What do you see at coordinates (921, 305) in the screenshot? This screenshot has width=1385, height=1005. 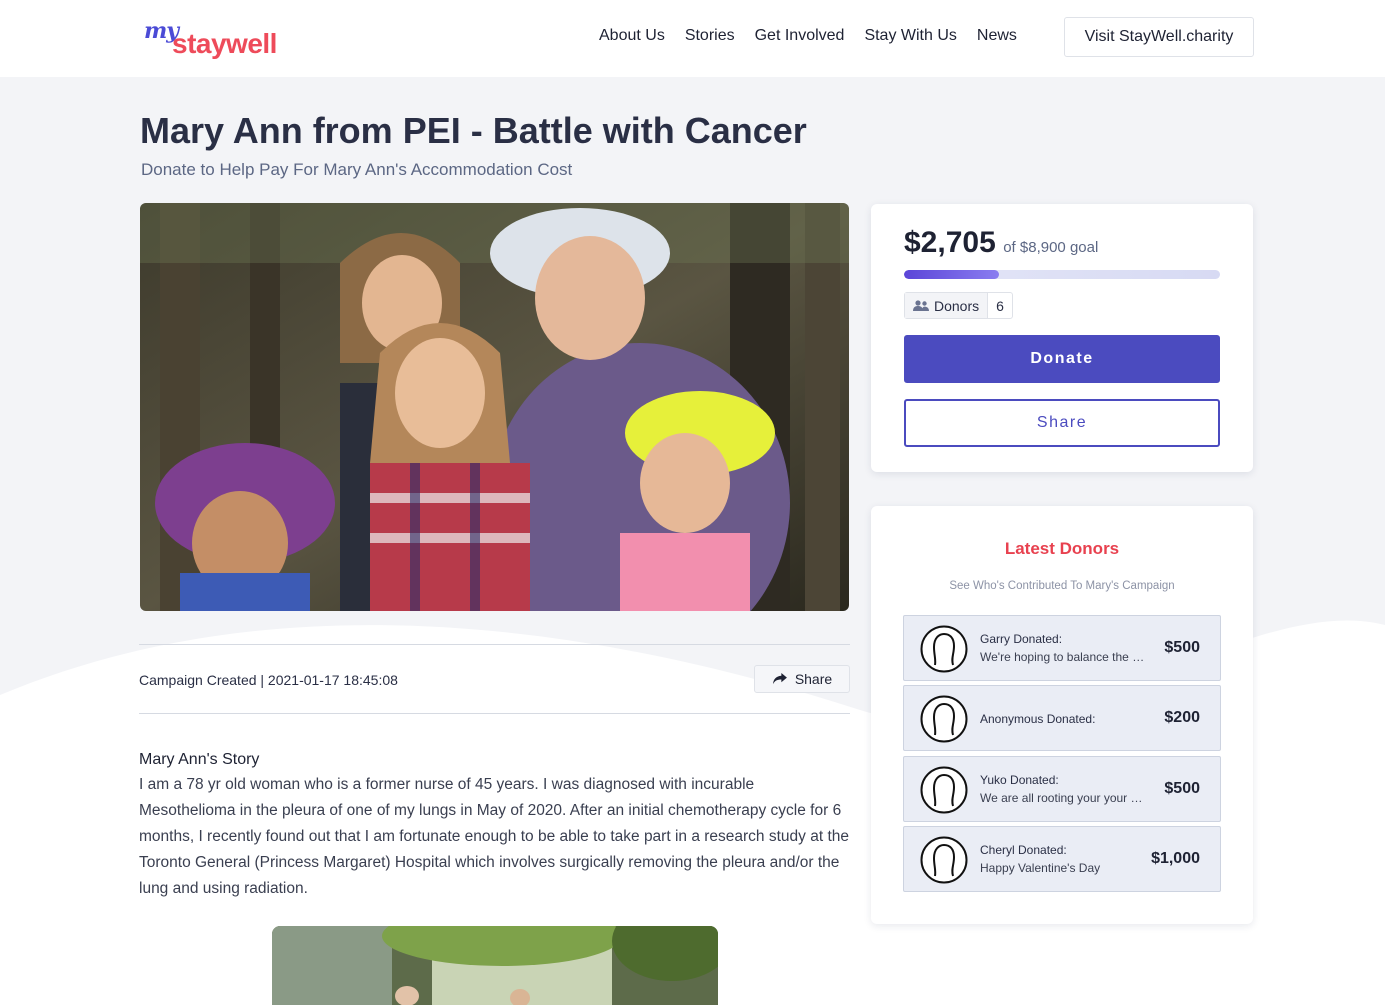 I see `people-icon` at bounding box center [921, 305].